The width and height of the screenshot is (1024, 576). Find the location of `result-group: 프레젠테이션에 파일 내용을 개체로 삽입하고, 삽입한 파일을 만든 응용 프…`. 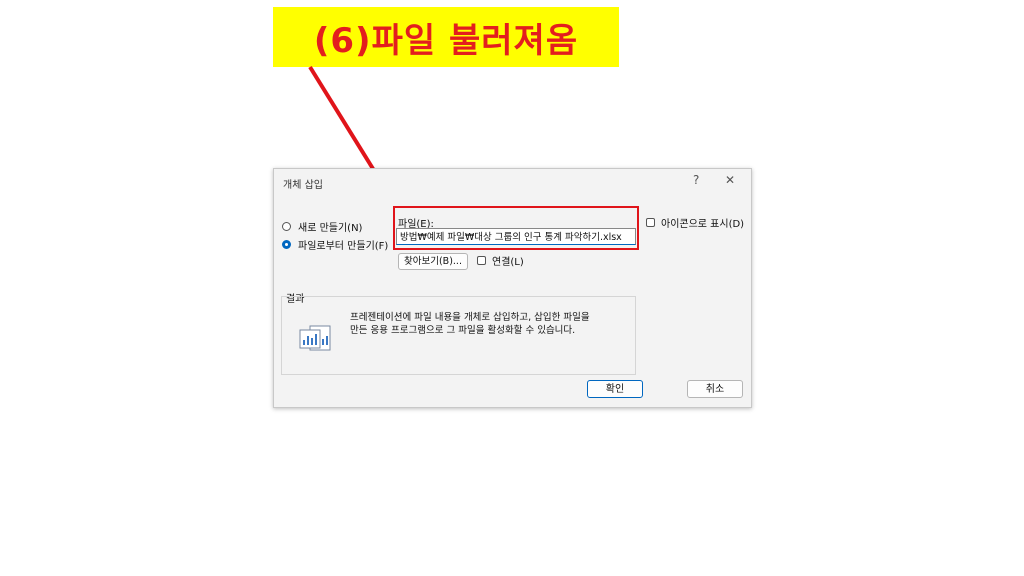

result-group: 프레젠테이션에 파일 내용을 개체로 삽입하고, 삽입한 파일을 만든 응용 프… is located at coordinates (458, 335).